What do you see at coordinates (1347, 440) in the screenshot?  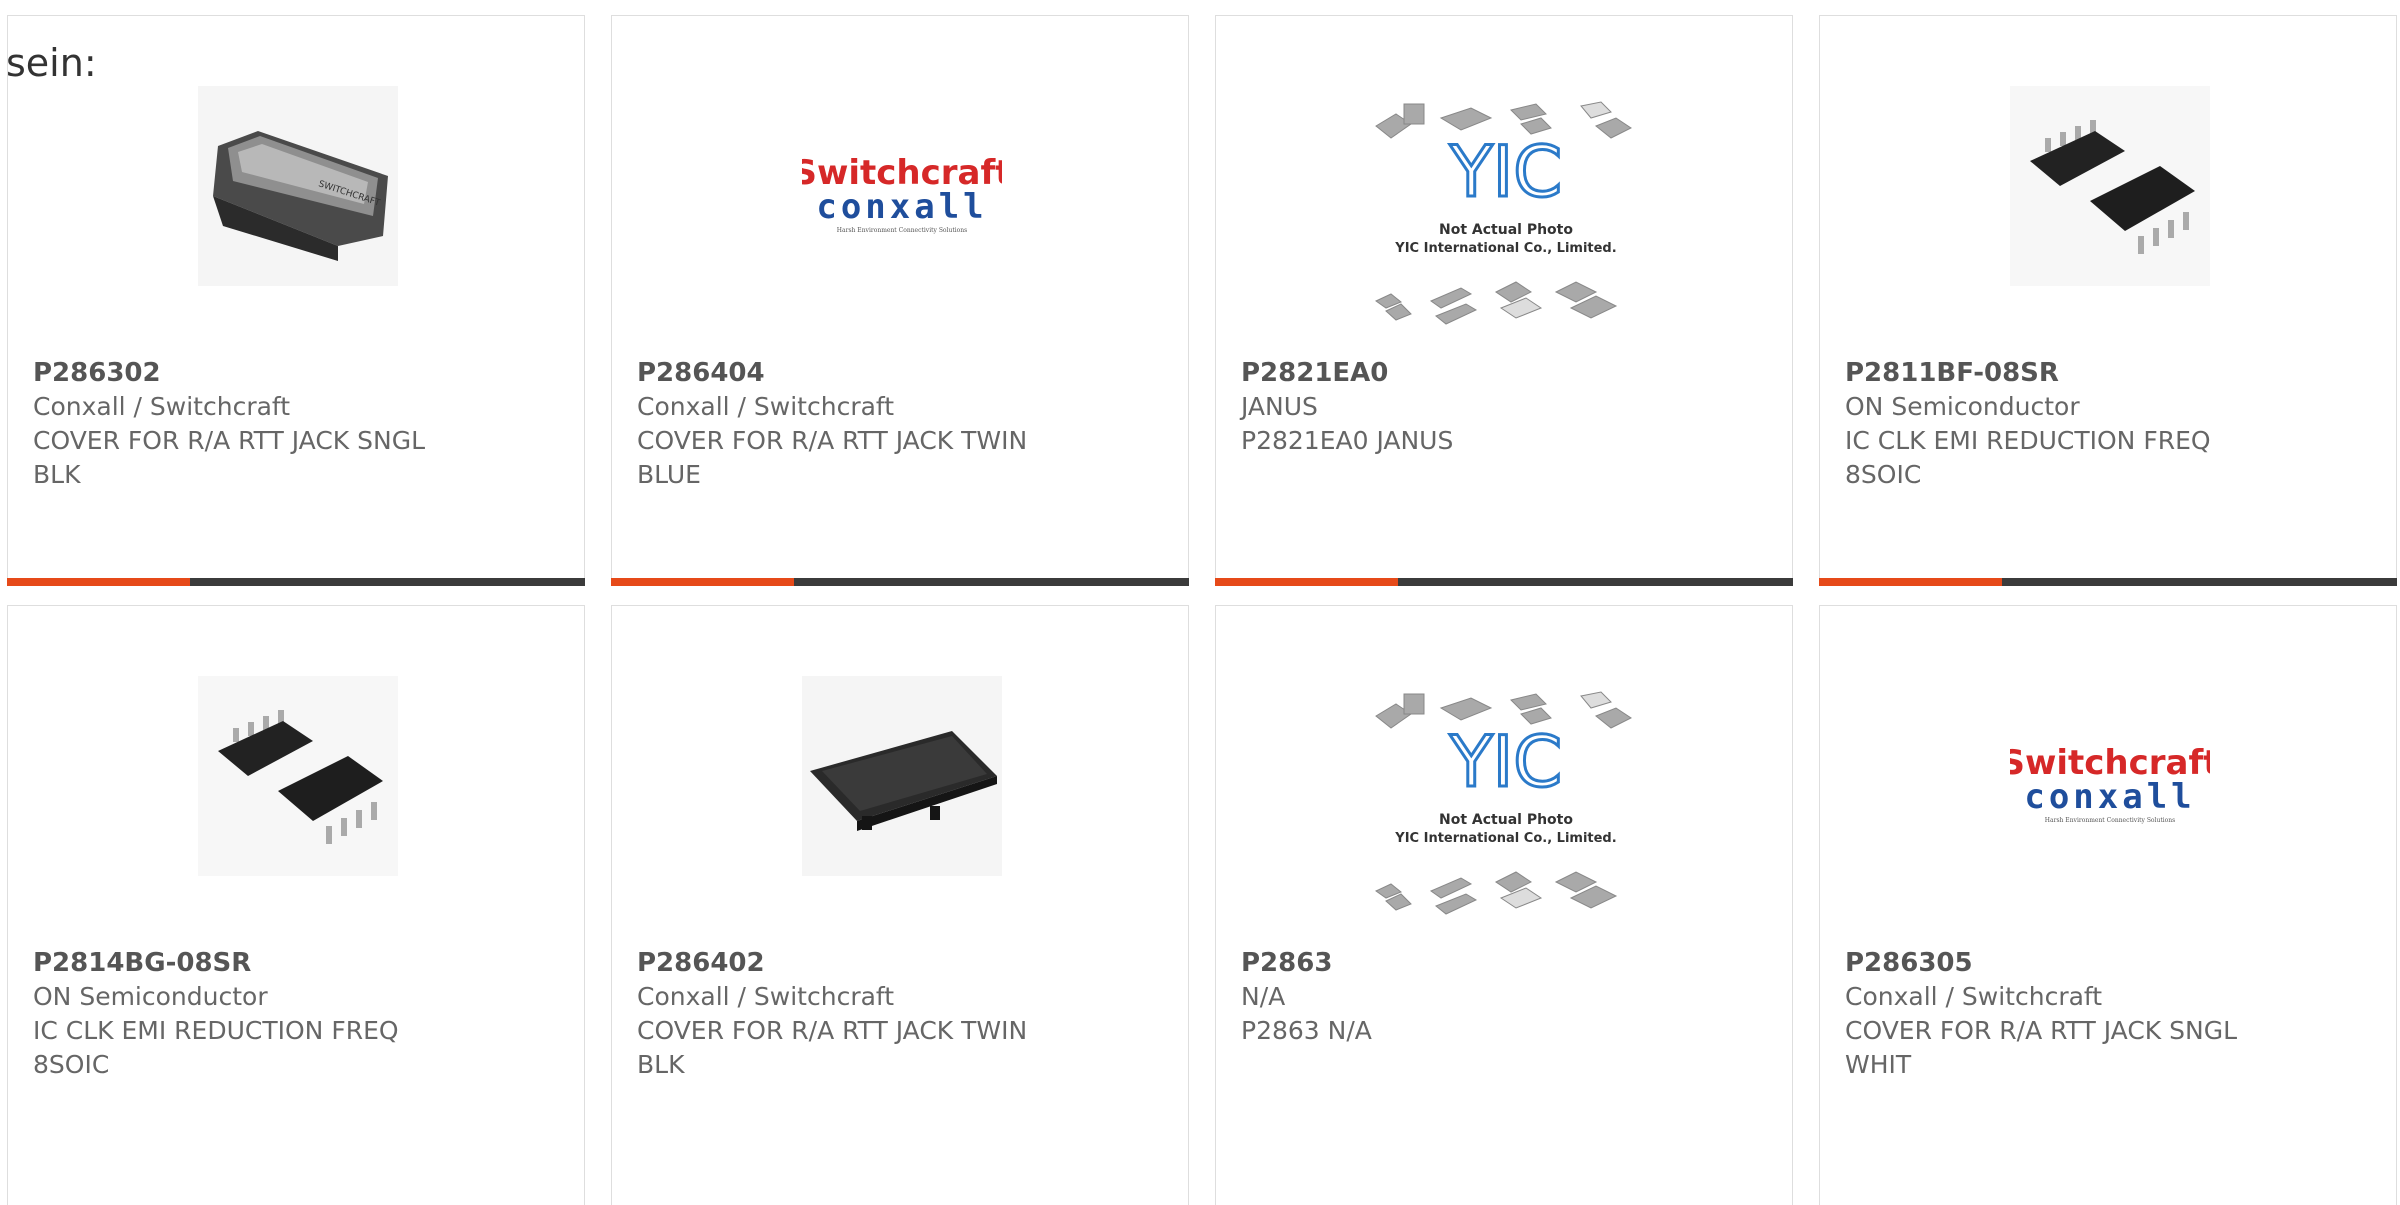 I see `description: P2821EA0 JANUS` at bounding box center [1347, 440].